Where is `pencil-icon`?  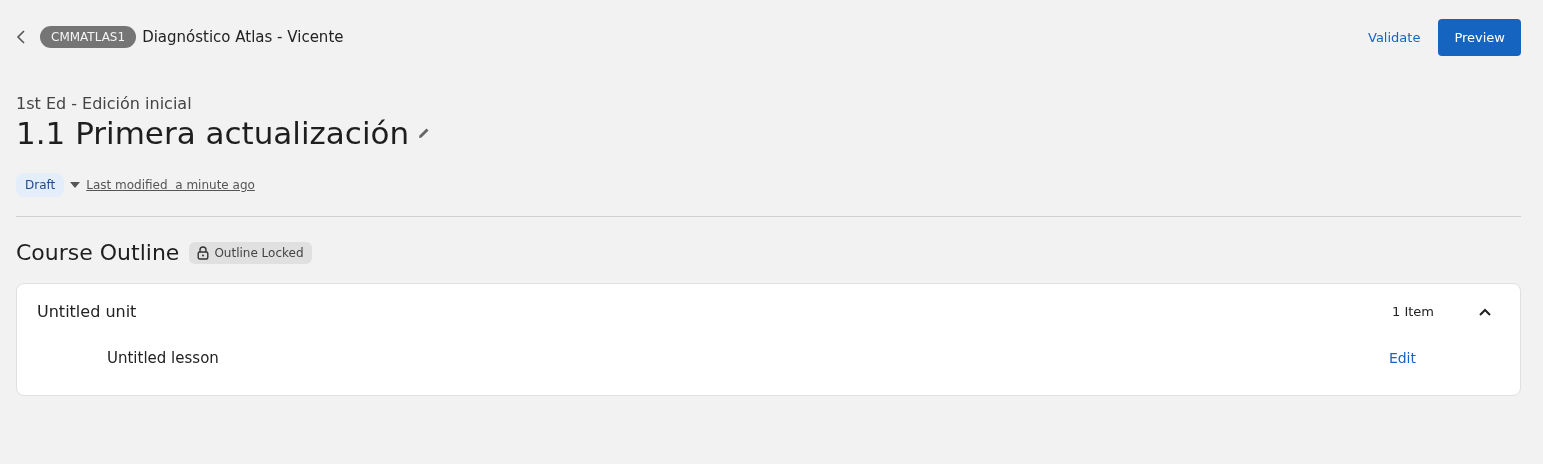 pencil-icon is located at coordinates (424, 133).